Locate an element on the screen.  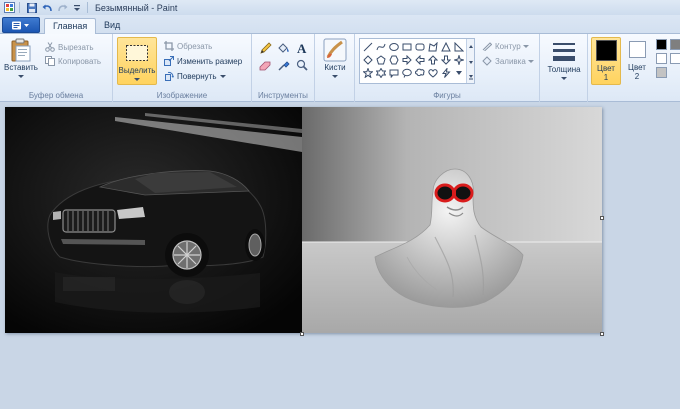
copy-icon is located at coordinates (49, 61).